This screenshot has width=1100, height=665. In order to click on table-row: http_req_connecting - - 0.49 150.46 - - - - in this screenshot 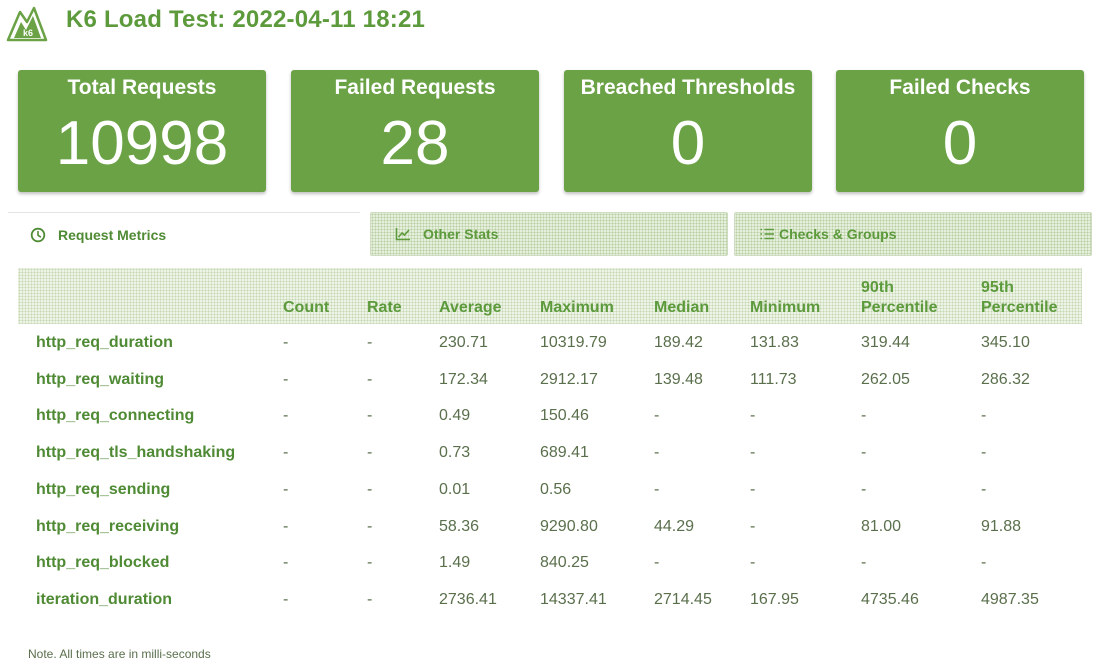, I will do `click(550, 417)`.